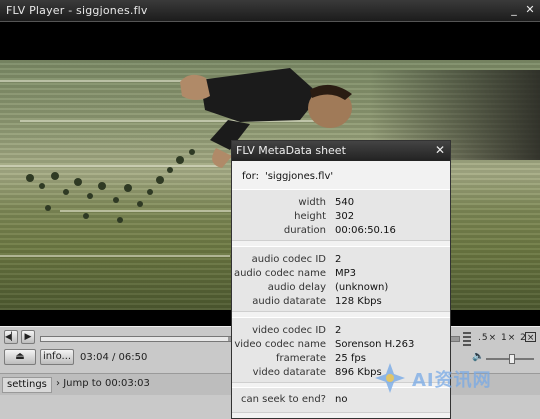  I want to click on dialog-titlebar: FLV MetaData sheet ✕, so click(341, 151).